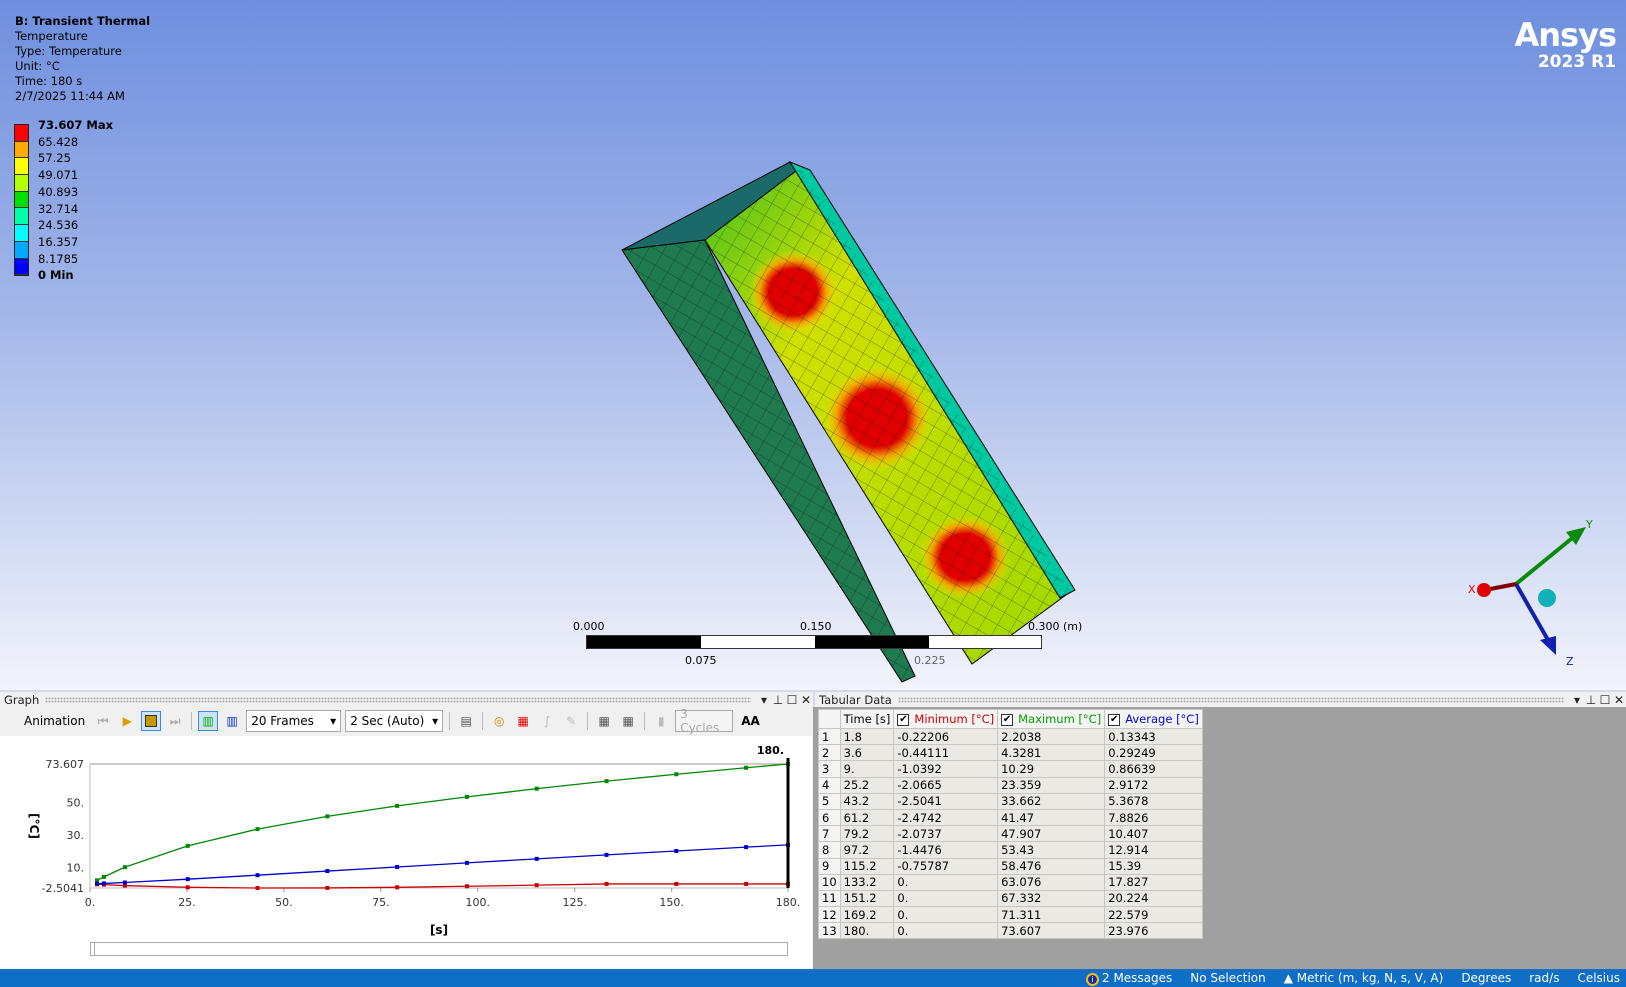  Describe the element at coordinates (1051, 866) in the screenshot. I see `table-cell: 58.476` at that location.